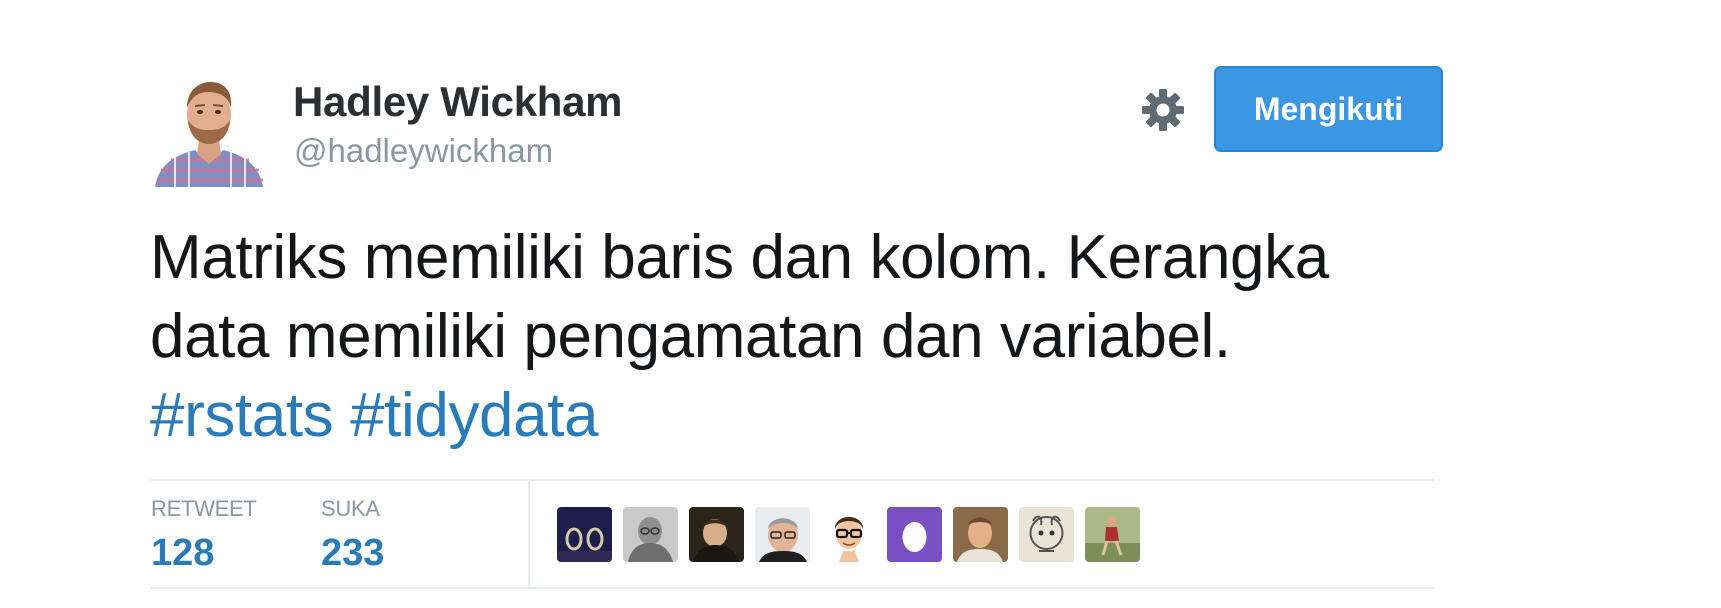  I want to click on liker-avatar-8-icon, so click(1046, 534).